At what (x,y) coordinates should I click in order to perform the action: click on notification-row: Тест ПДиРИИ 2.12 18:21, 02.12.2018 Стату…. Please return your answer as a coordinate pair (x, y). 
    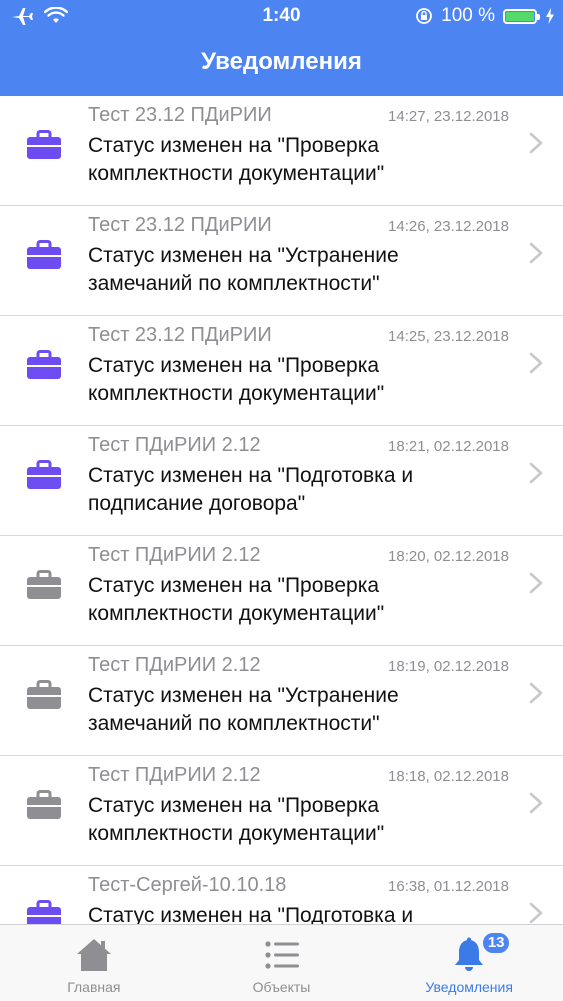
    Looking at the image, I should click on (281, 481).